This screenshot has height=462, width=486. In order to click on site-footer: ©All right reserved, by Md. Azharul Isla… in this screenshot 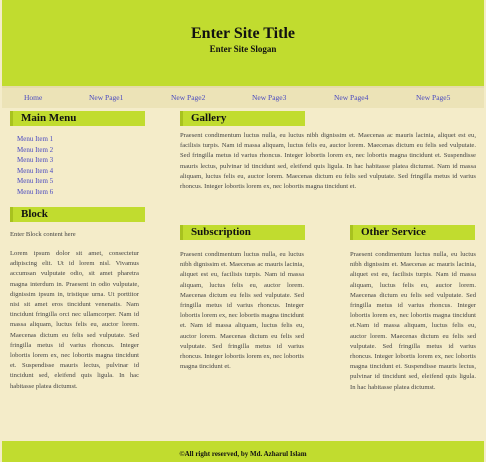, I will do `click(243, 451)`.